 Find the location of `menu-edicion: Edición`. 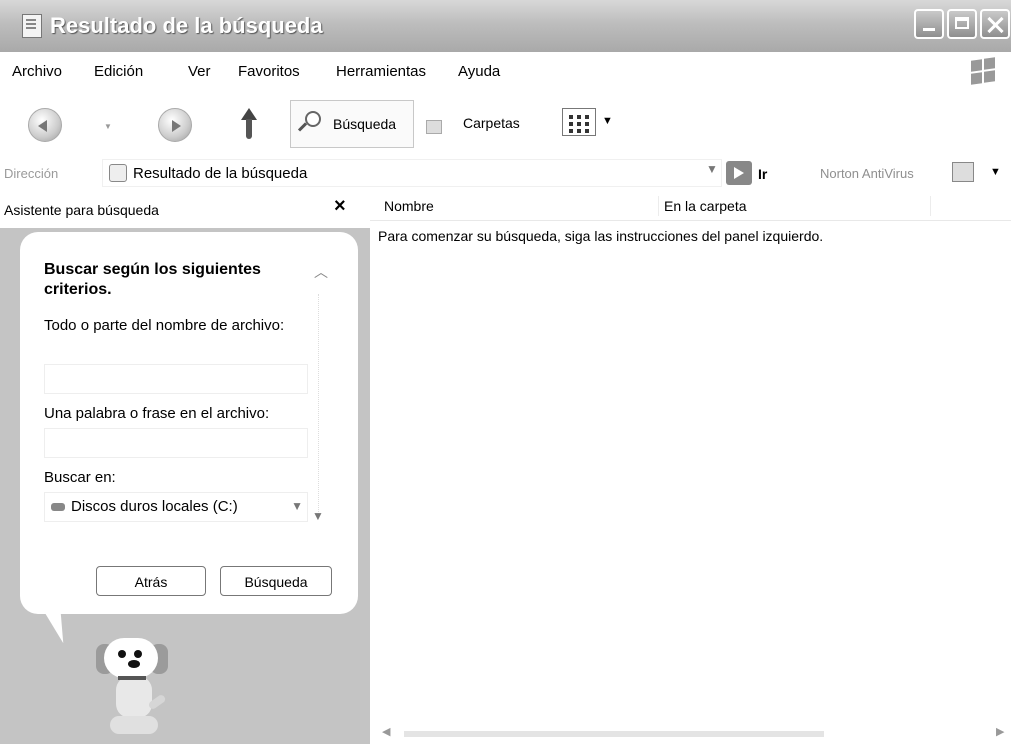

menu-edicion: Edición is located at coordinates (118, 71).